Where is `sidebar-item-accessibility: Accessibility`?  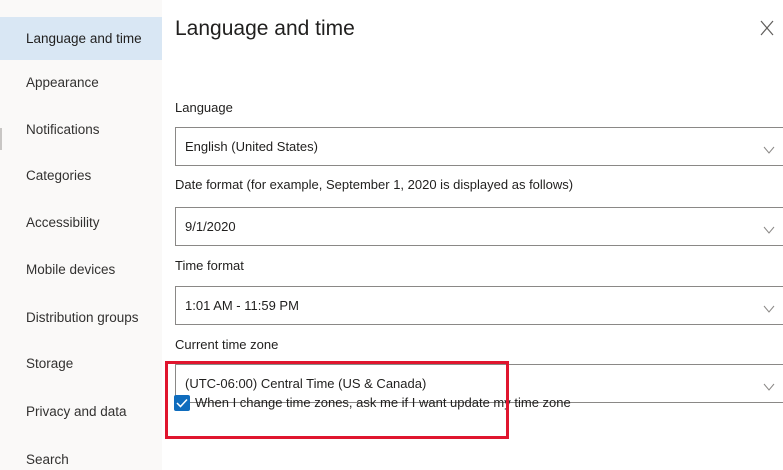 sidebar-item-accessibility: Accessibility is located at coordinates (81, 223).